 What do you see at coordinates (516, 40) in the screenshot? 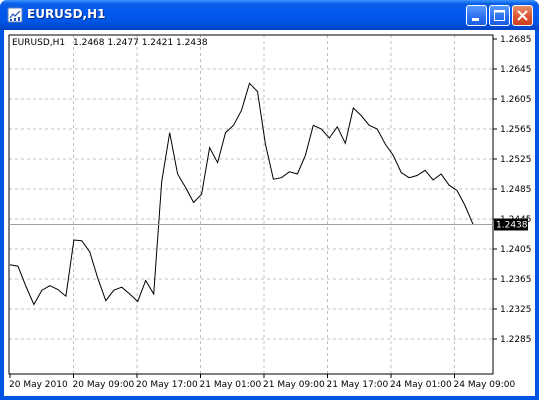
I see `y-tick-label: 1.2685` at bounding box center [516, 40].